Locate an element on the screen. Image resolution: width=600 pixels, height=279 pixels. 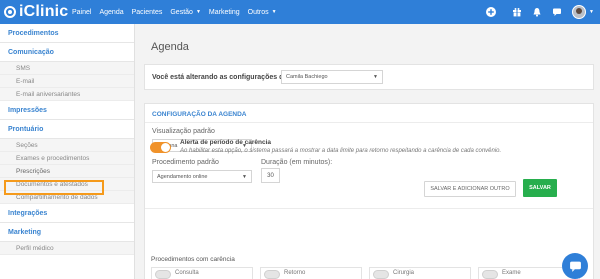
sidebar-item-procedimentos: Procedimentos is located at coordinates (67, 33).